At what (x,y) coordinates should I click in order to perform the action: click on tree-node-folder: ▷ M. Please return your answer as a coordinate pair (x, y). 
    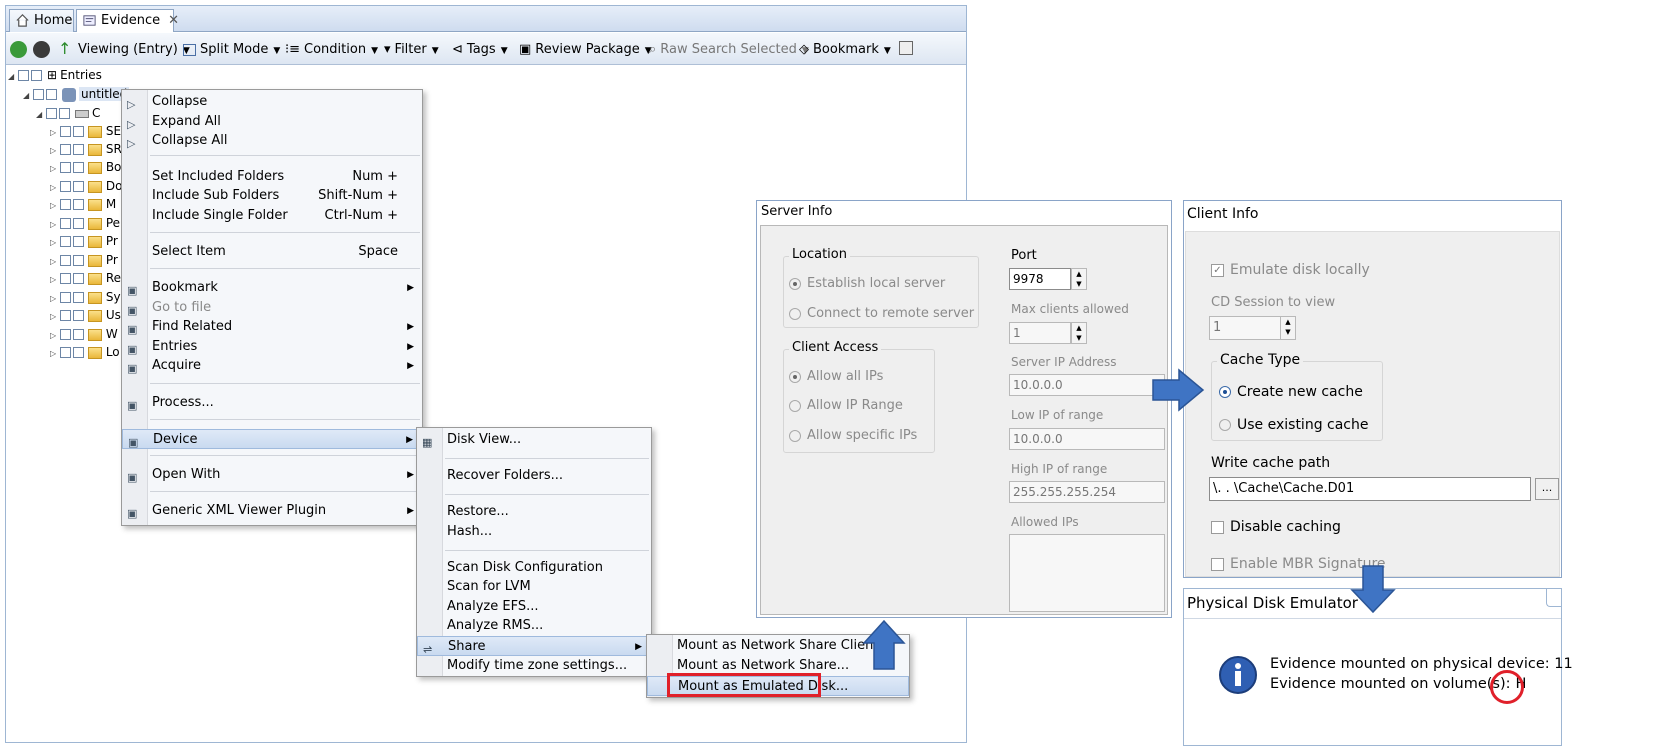
    Looking at the image, I should click on (83, 204).